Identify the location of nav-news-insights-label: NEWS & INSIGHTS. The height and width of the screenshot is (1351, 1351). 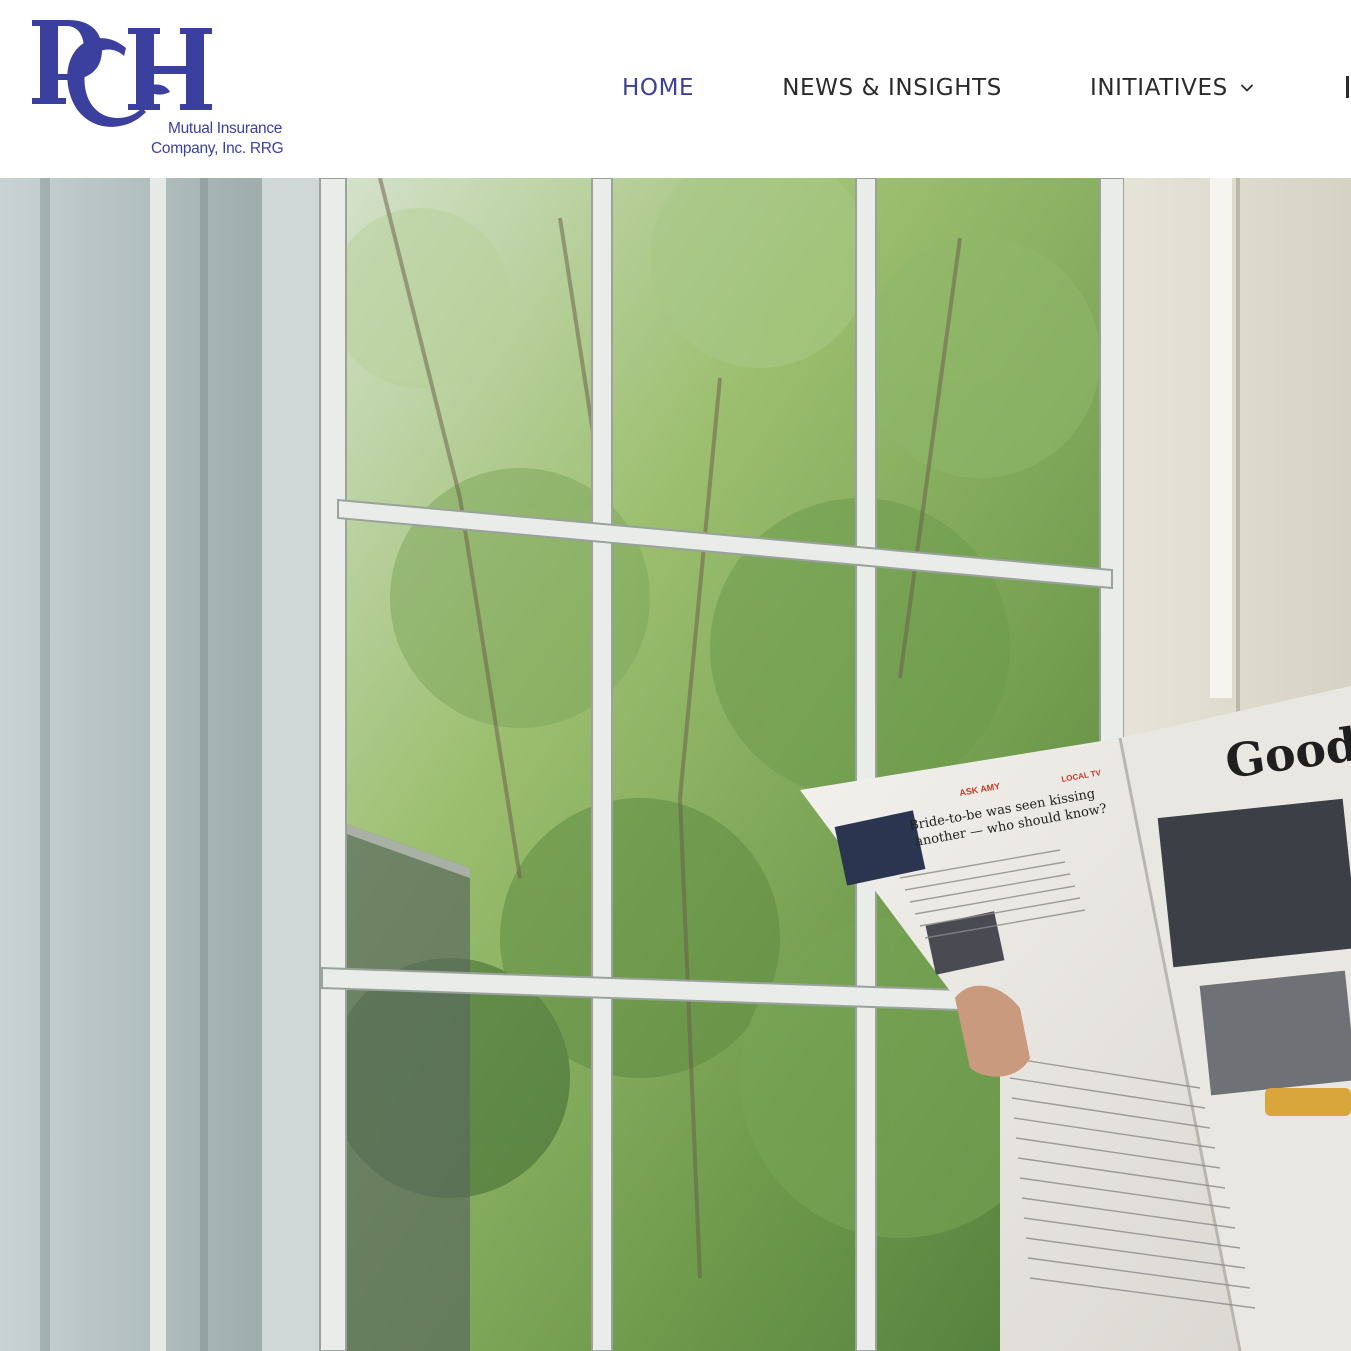
(892, 88).